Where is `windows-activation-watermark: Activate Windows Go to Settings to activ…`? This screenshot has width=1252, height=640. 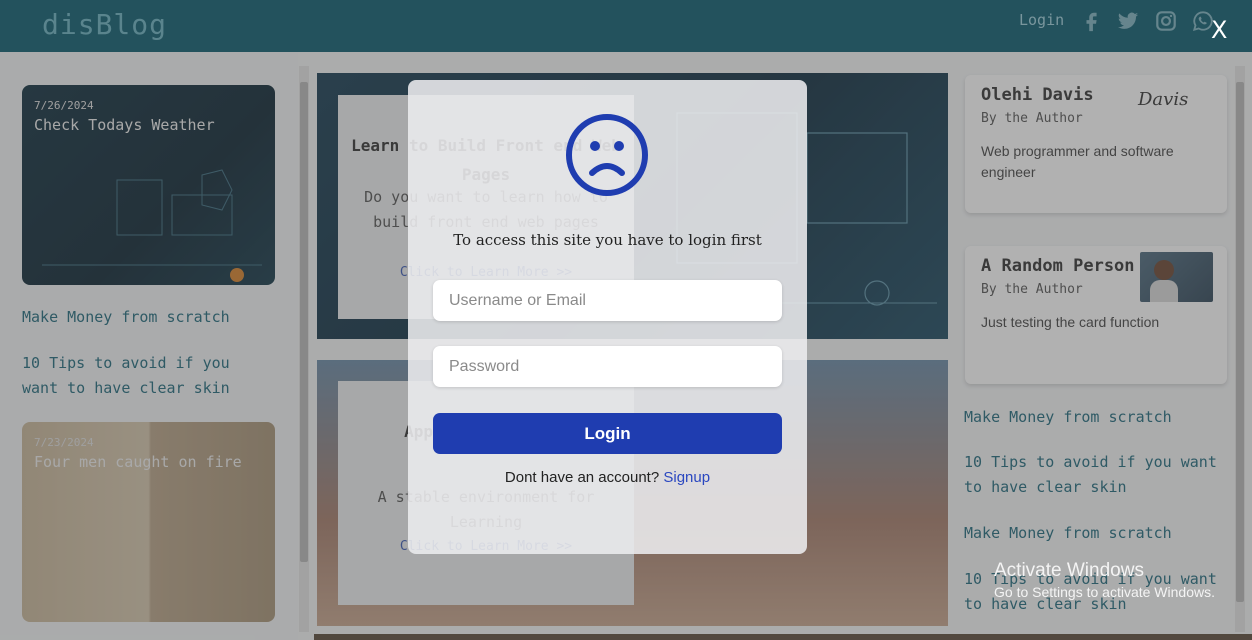
windows-activation-watermark: Activate Windows Go to Settings to activ… is located at coordinates (1104, 580).